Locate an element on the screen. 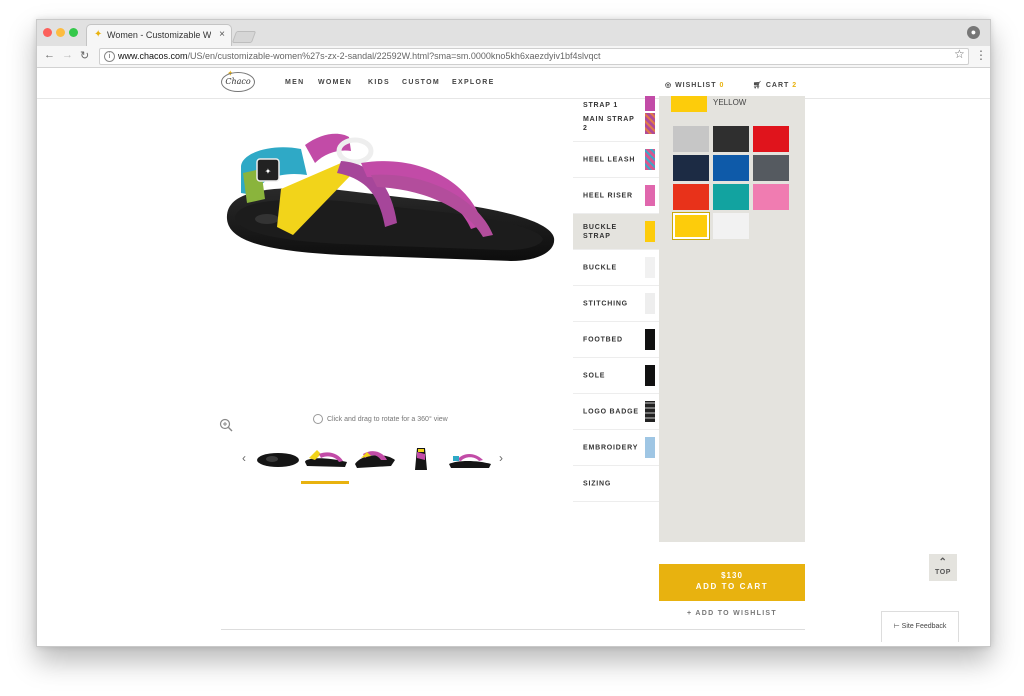  rotate-360-icon is located at coordinates (318, 419).